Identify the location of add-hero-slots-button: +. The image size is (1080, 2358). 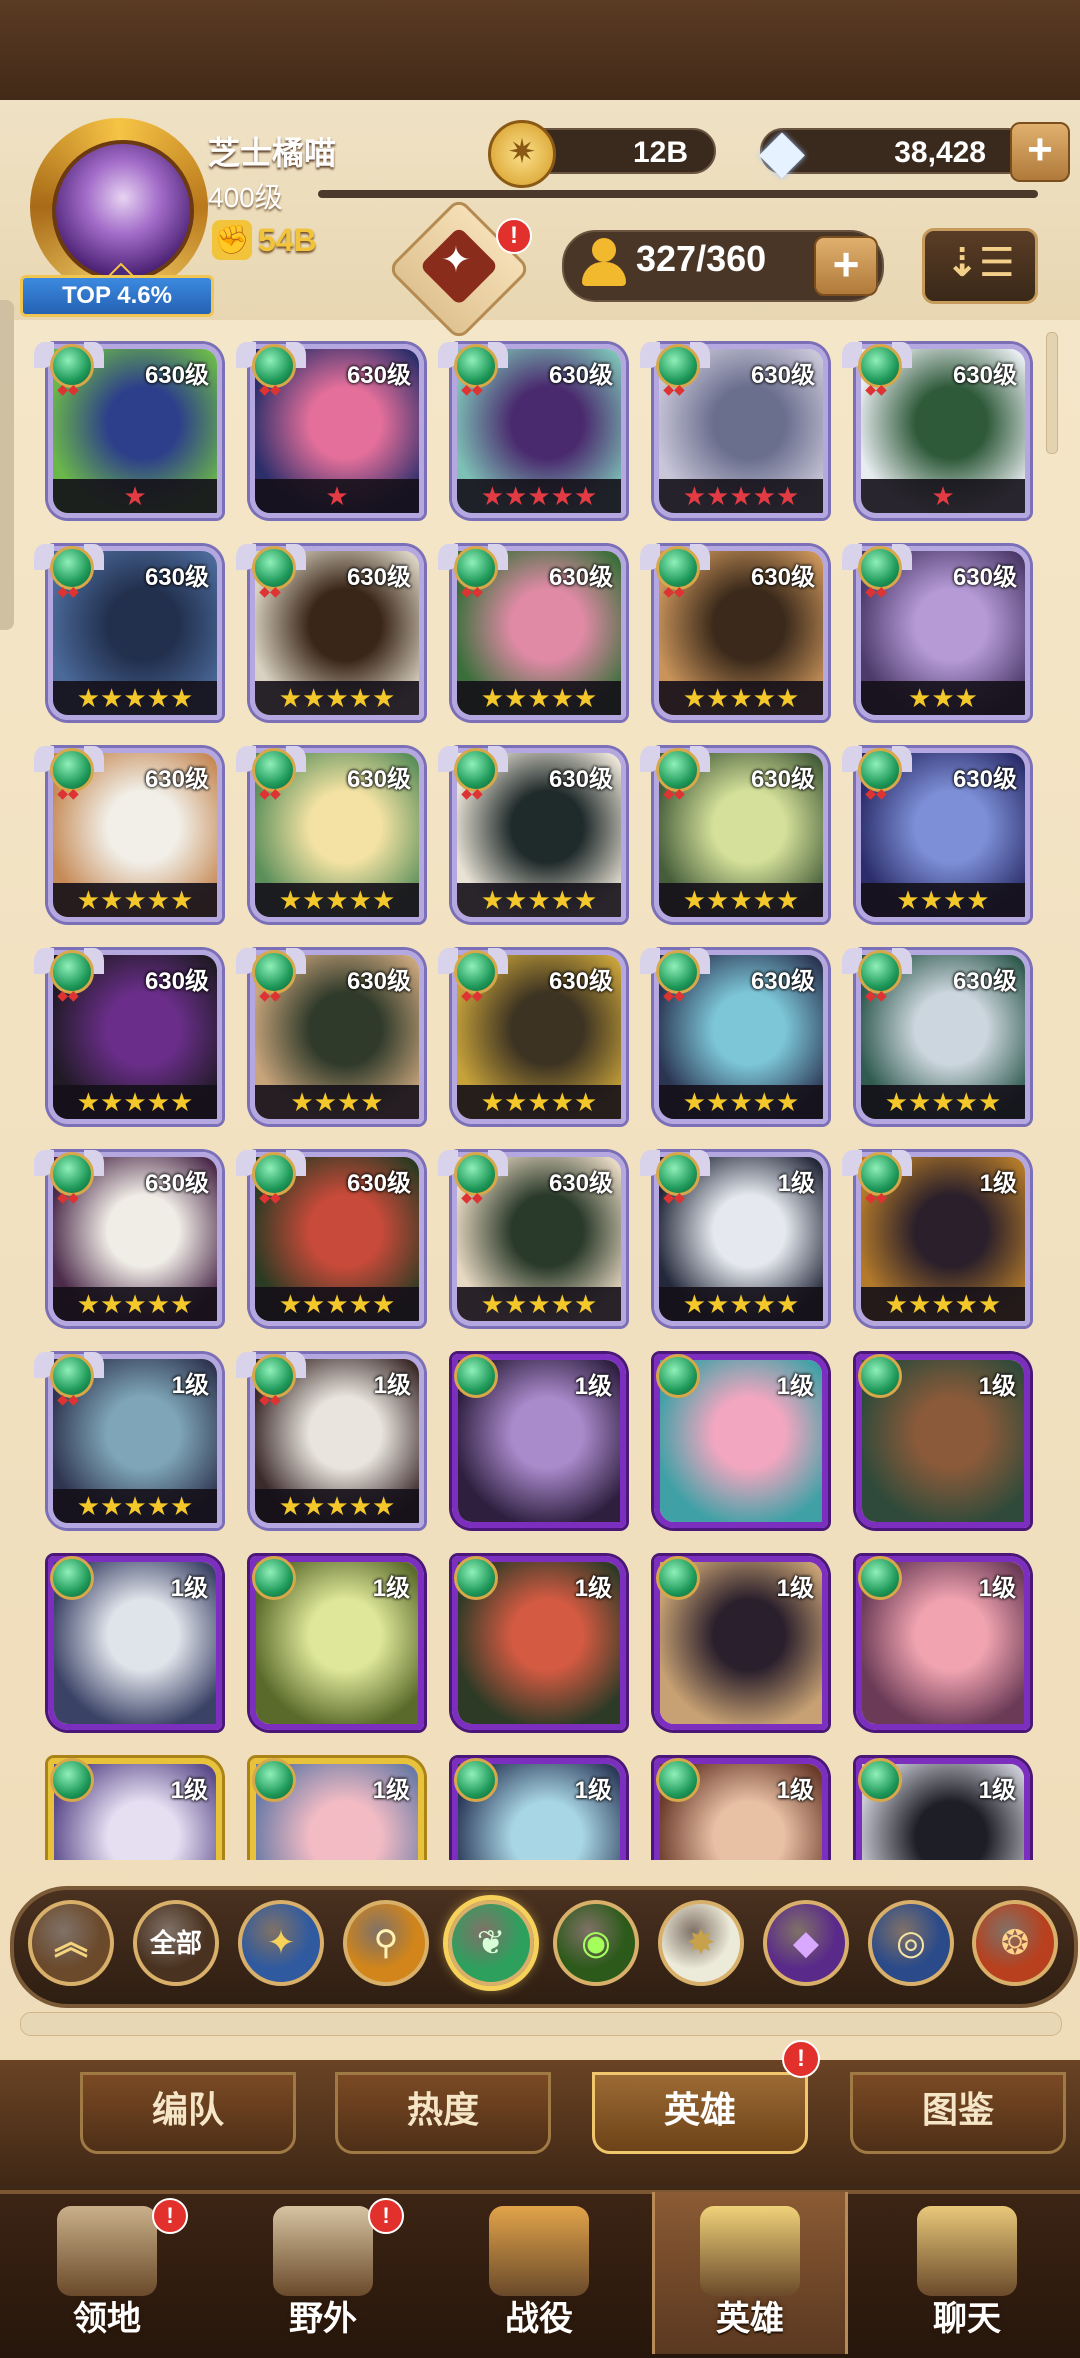
(846, 266).